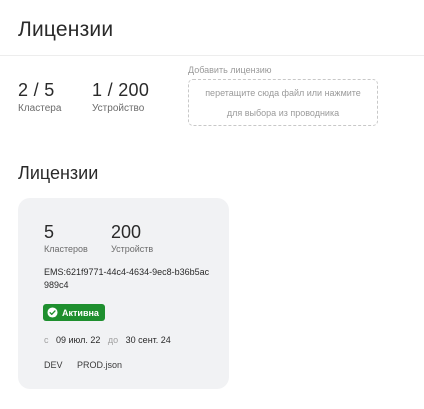 The image size is (424, 409). I want to click on date-to: 30 сент. 24, so click(148, 340).